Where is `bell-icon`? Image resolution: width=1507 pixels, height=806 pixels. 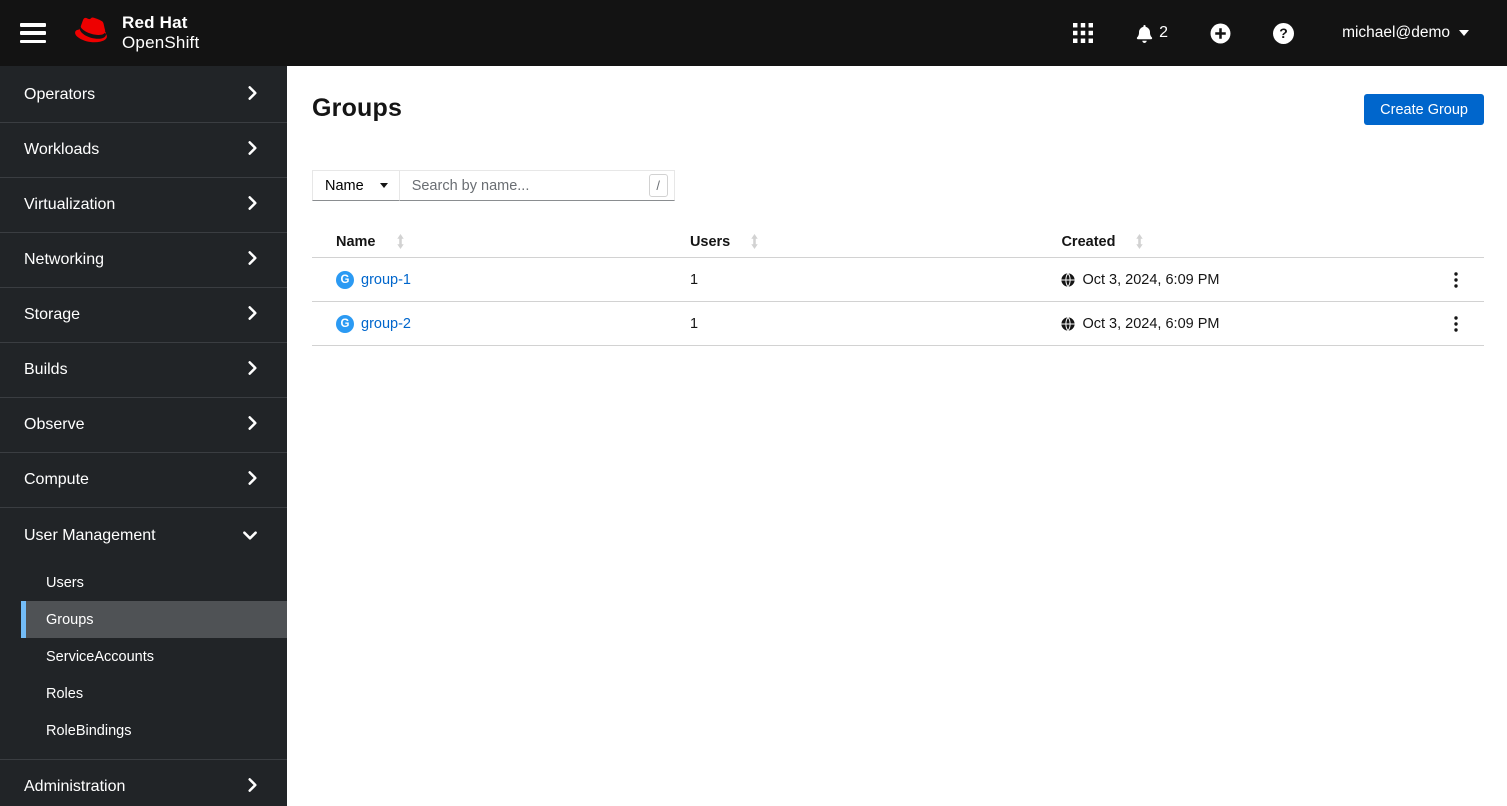 bell-icon is located at coordinates (1144, 33).